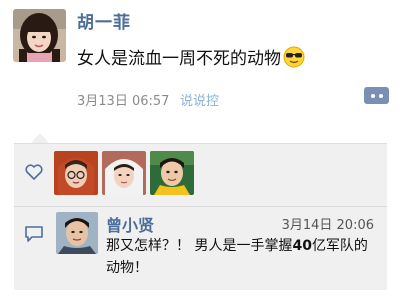  I want to click on post-source-link: 说说控, so click(199, 99).